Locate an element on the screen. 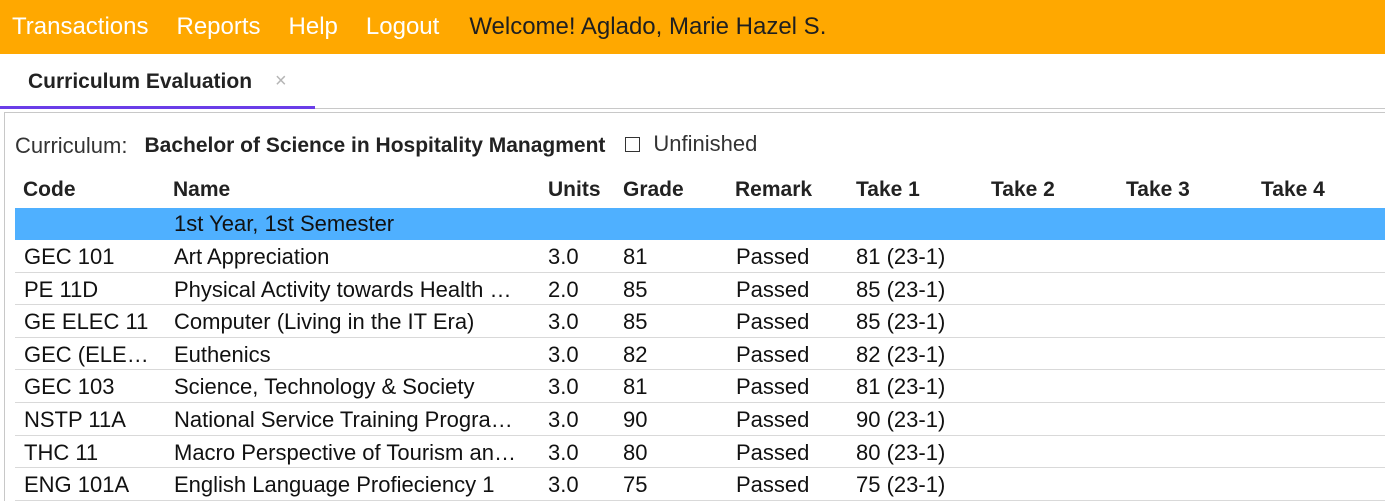  cell-name: Science, Technology & Society is located at coordinates (324, 387).